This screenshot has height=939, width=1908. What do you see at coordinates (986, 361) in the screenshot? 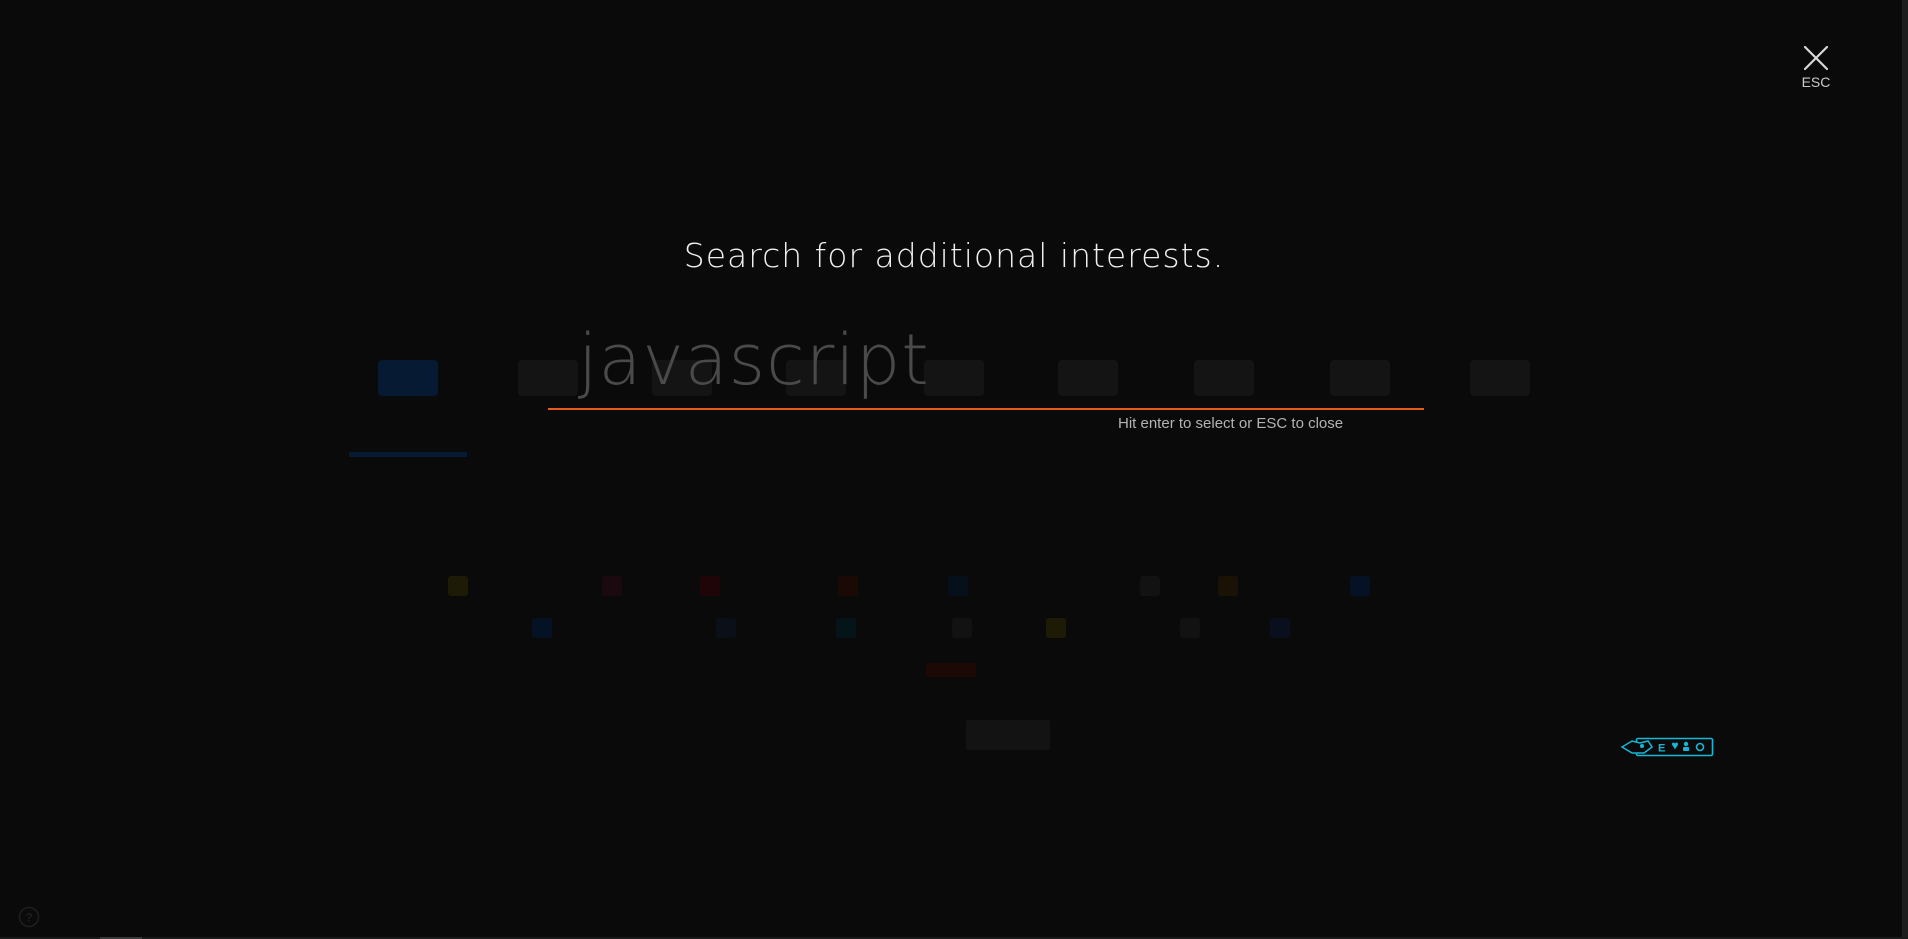
I see `interest-search-input` at bounding box center [986, 361].